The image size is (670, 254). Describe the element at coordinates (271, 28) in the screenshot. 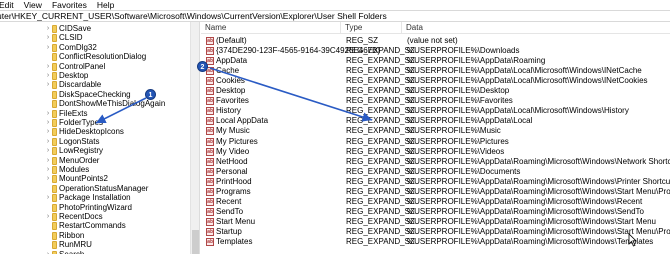

I see `column-header-name: Name` at that location.